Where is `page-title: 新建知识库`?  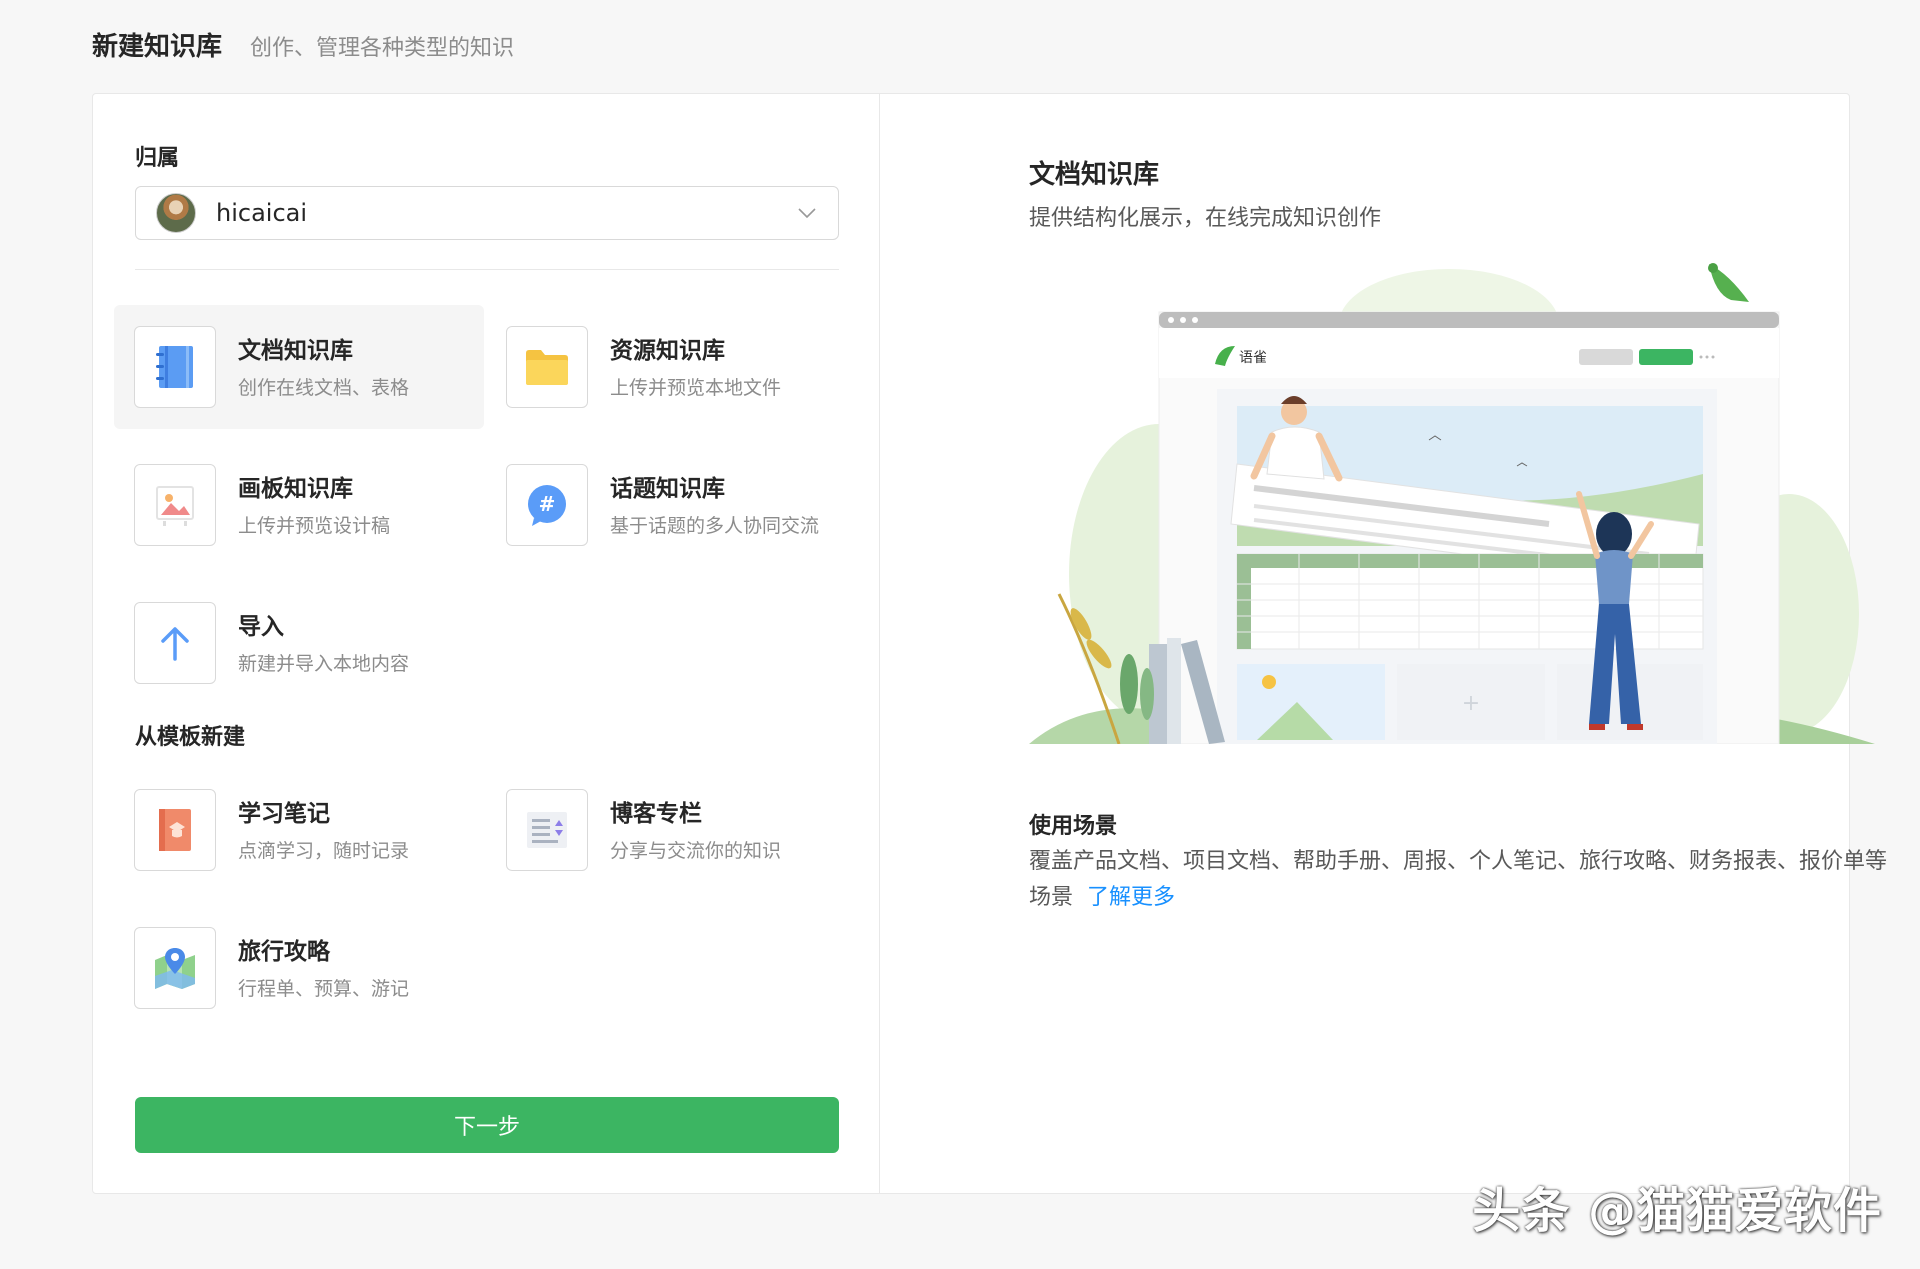
page-title: 新建知识库 is located at coordinates (157, 47).